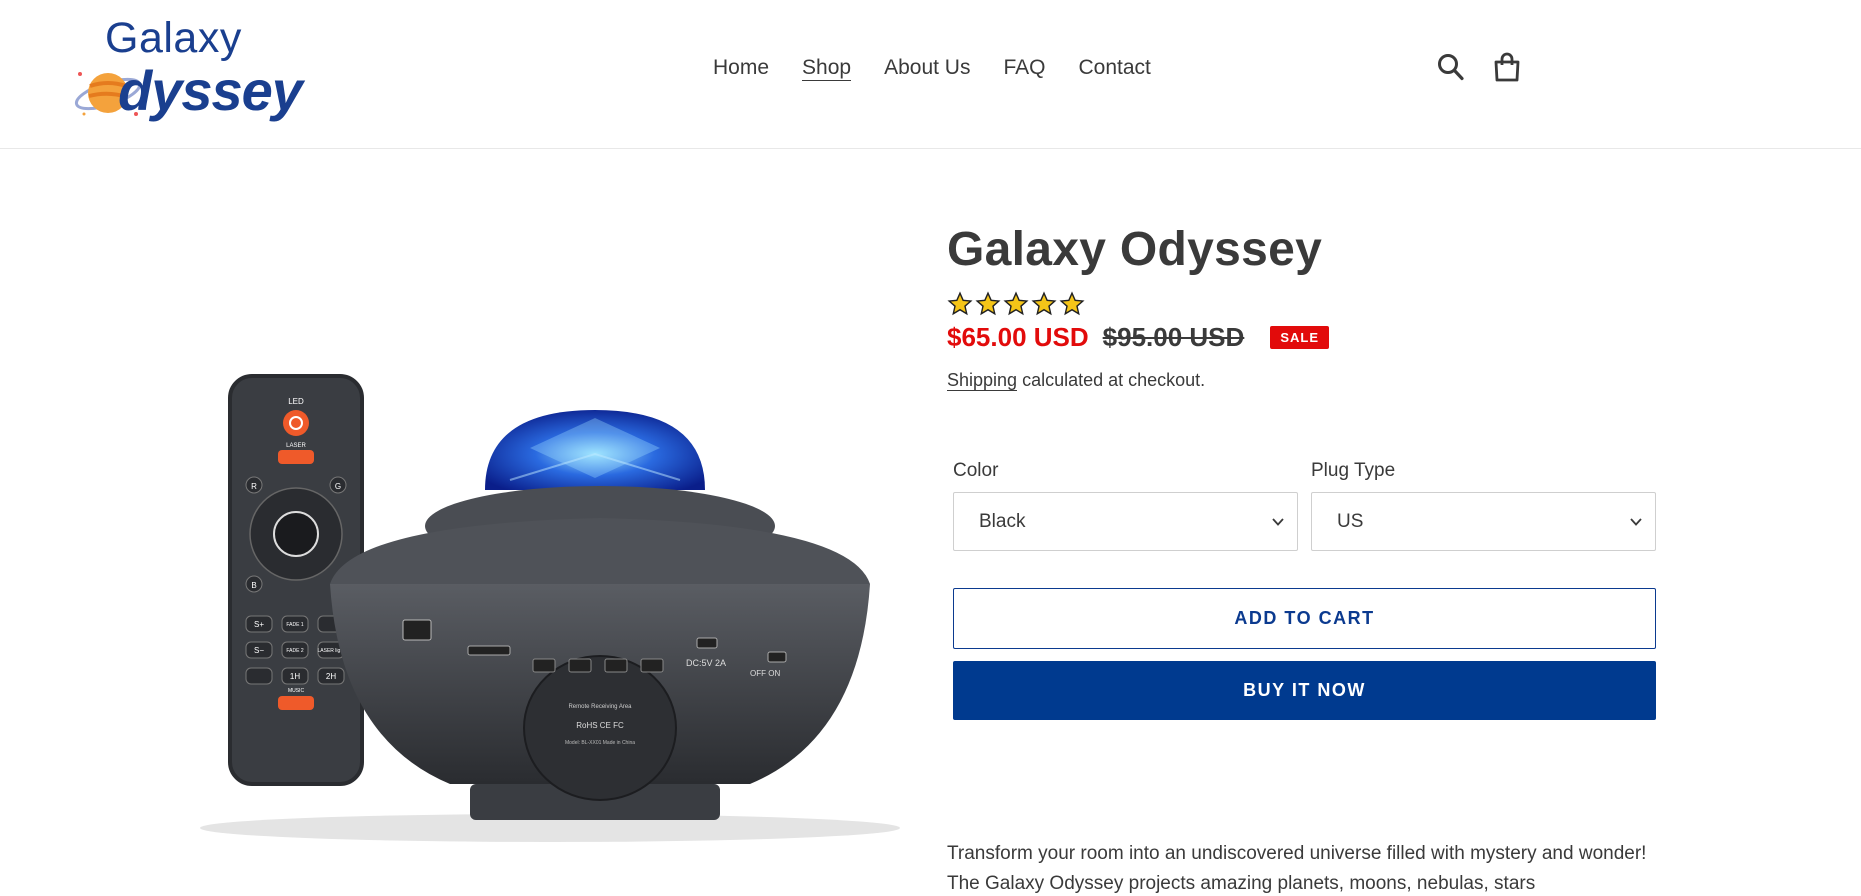 This screenshot has height=896, width=1861. I want to click on remote-laser-label: LASER, so click(296, 446).